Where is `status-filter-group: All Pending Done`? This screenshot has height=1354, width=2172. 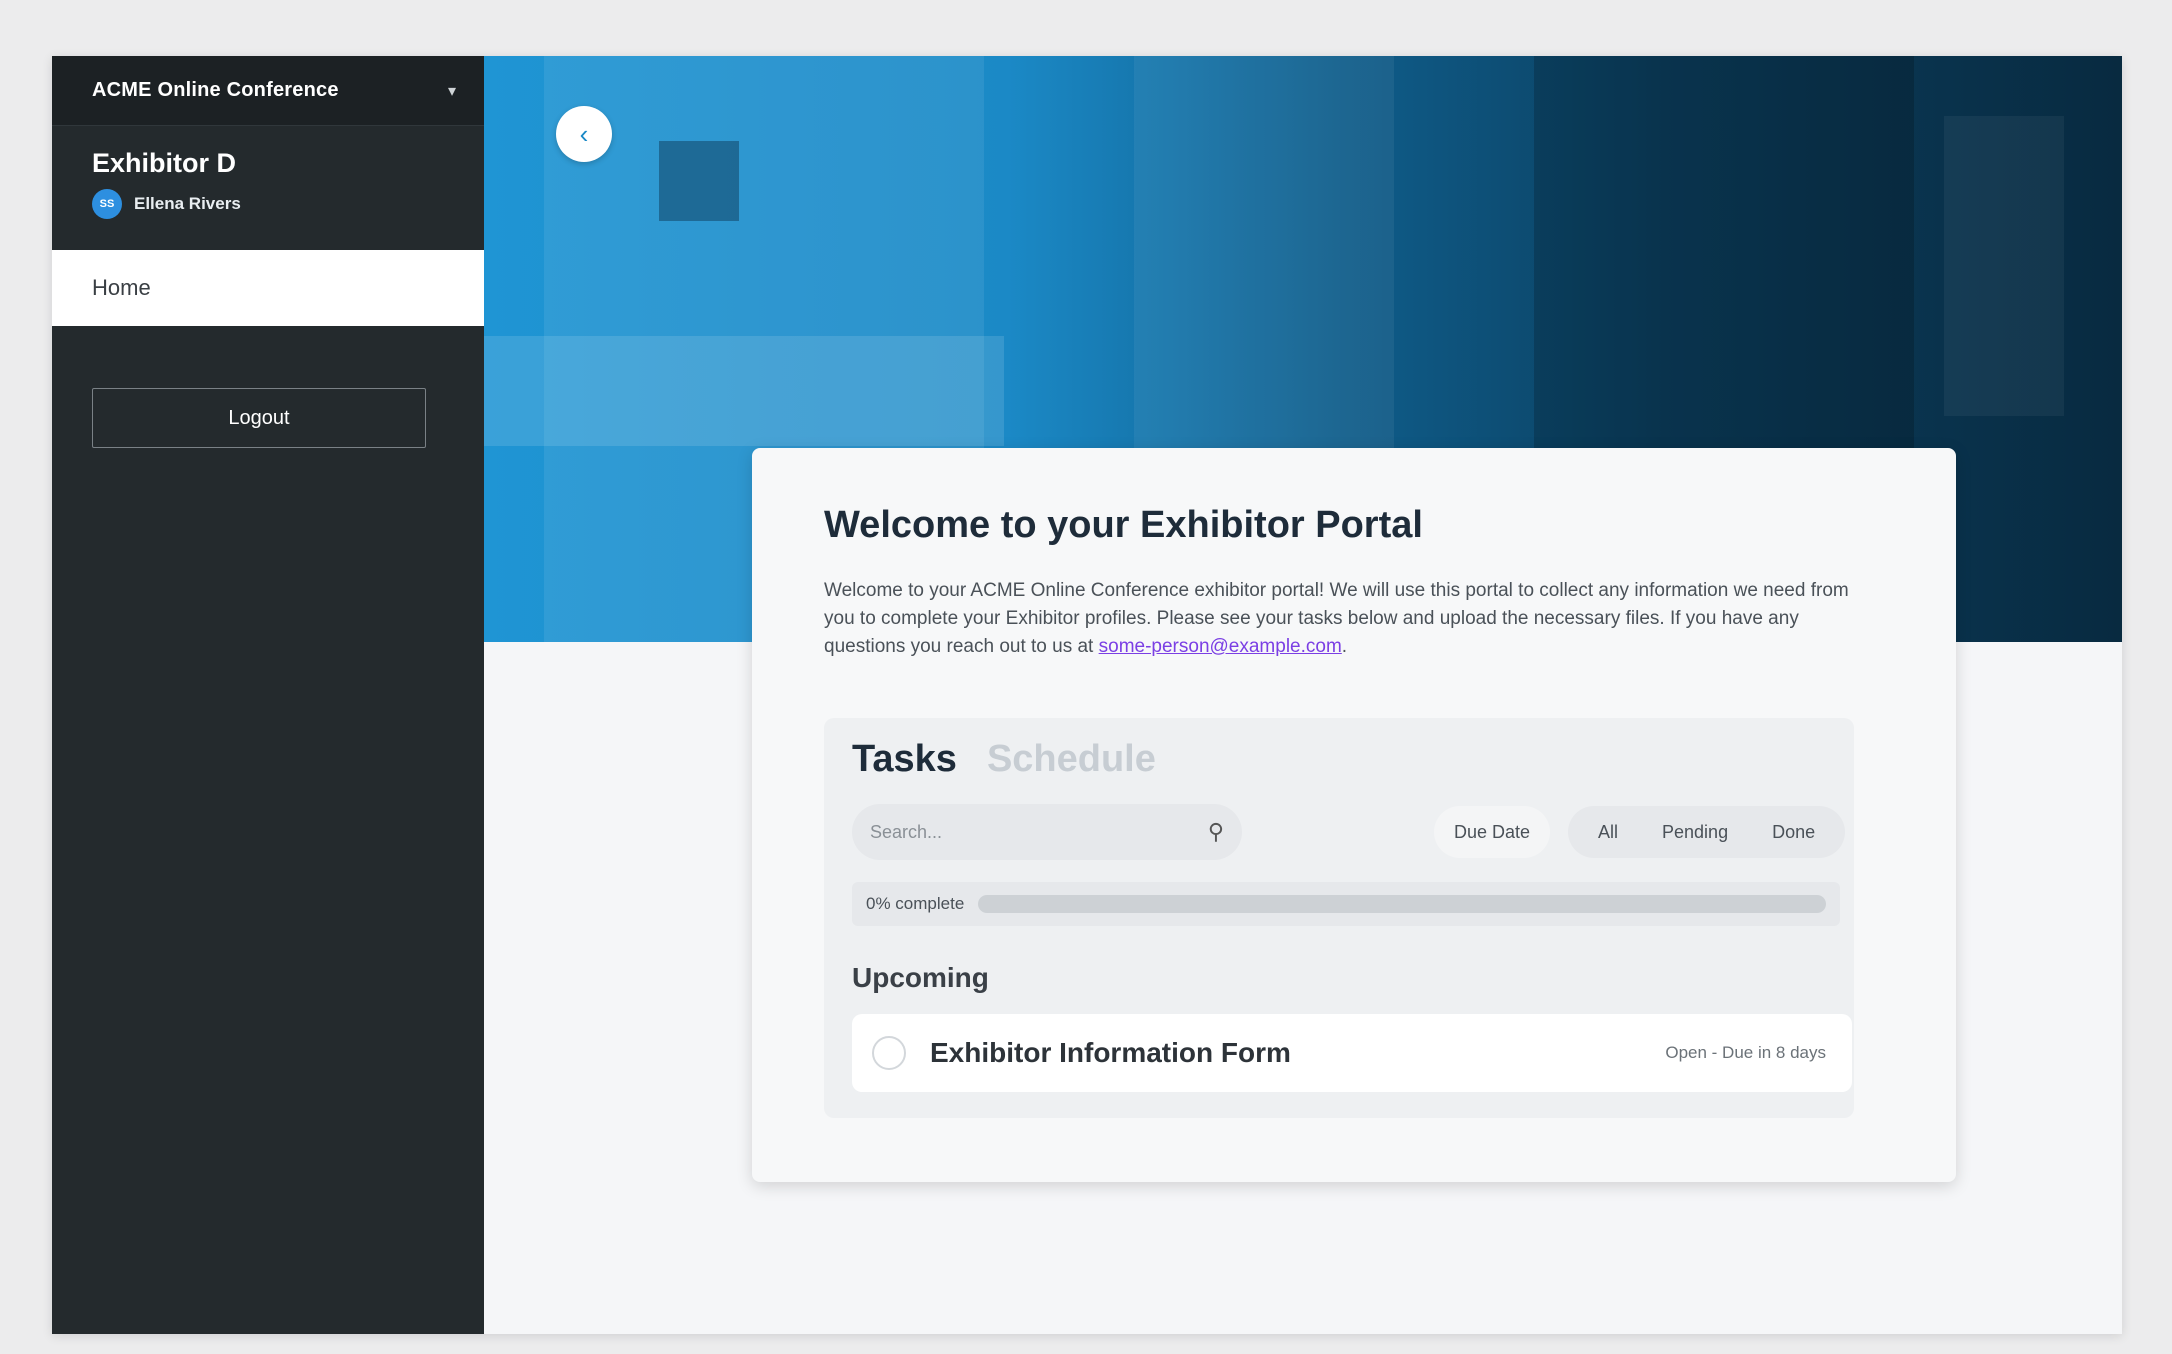
status-filter-group: All Pending Done is located at coordinates (1707, 832).